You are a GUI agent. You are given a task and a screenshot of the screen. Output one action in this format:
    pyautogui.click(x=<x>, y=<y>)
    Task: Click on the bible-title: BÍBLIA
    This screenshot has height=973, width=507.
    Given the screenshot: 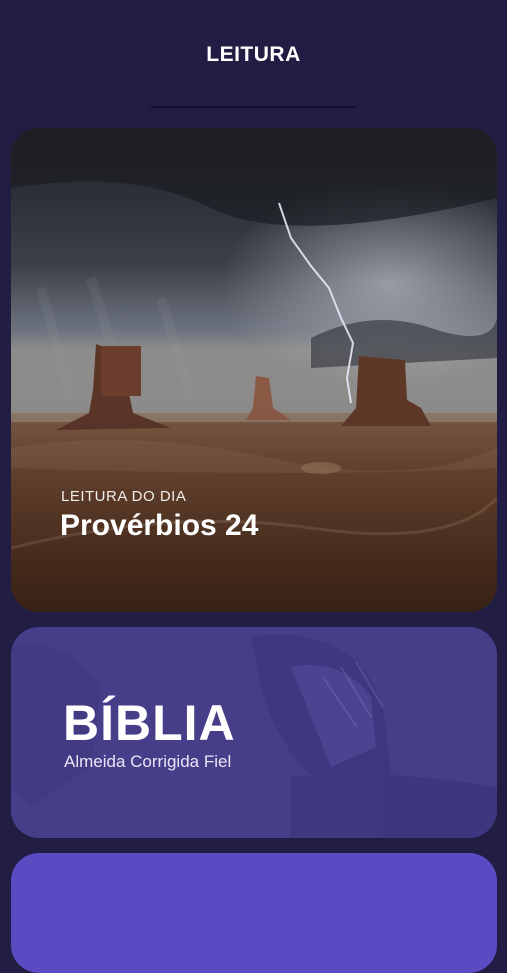 What is the action you would take?
    pyautogui.click(x=149, y=723)
    